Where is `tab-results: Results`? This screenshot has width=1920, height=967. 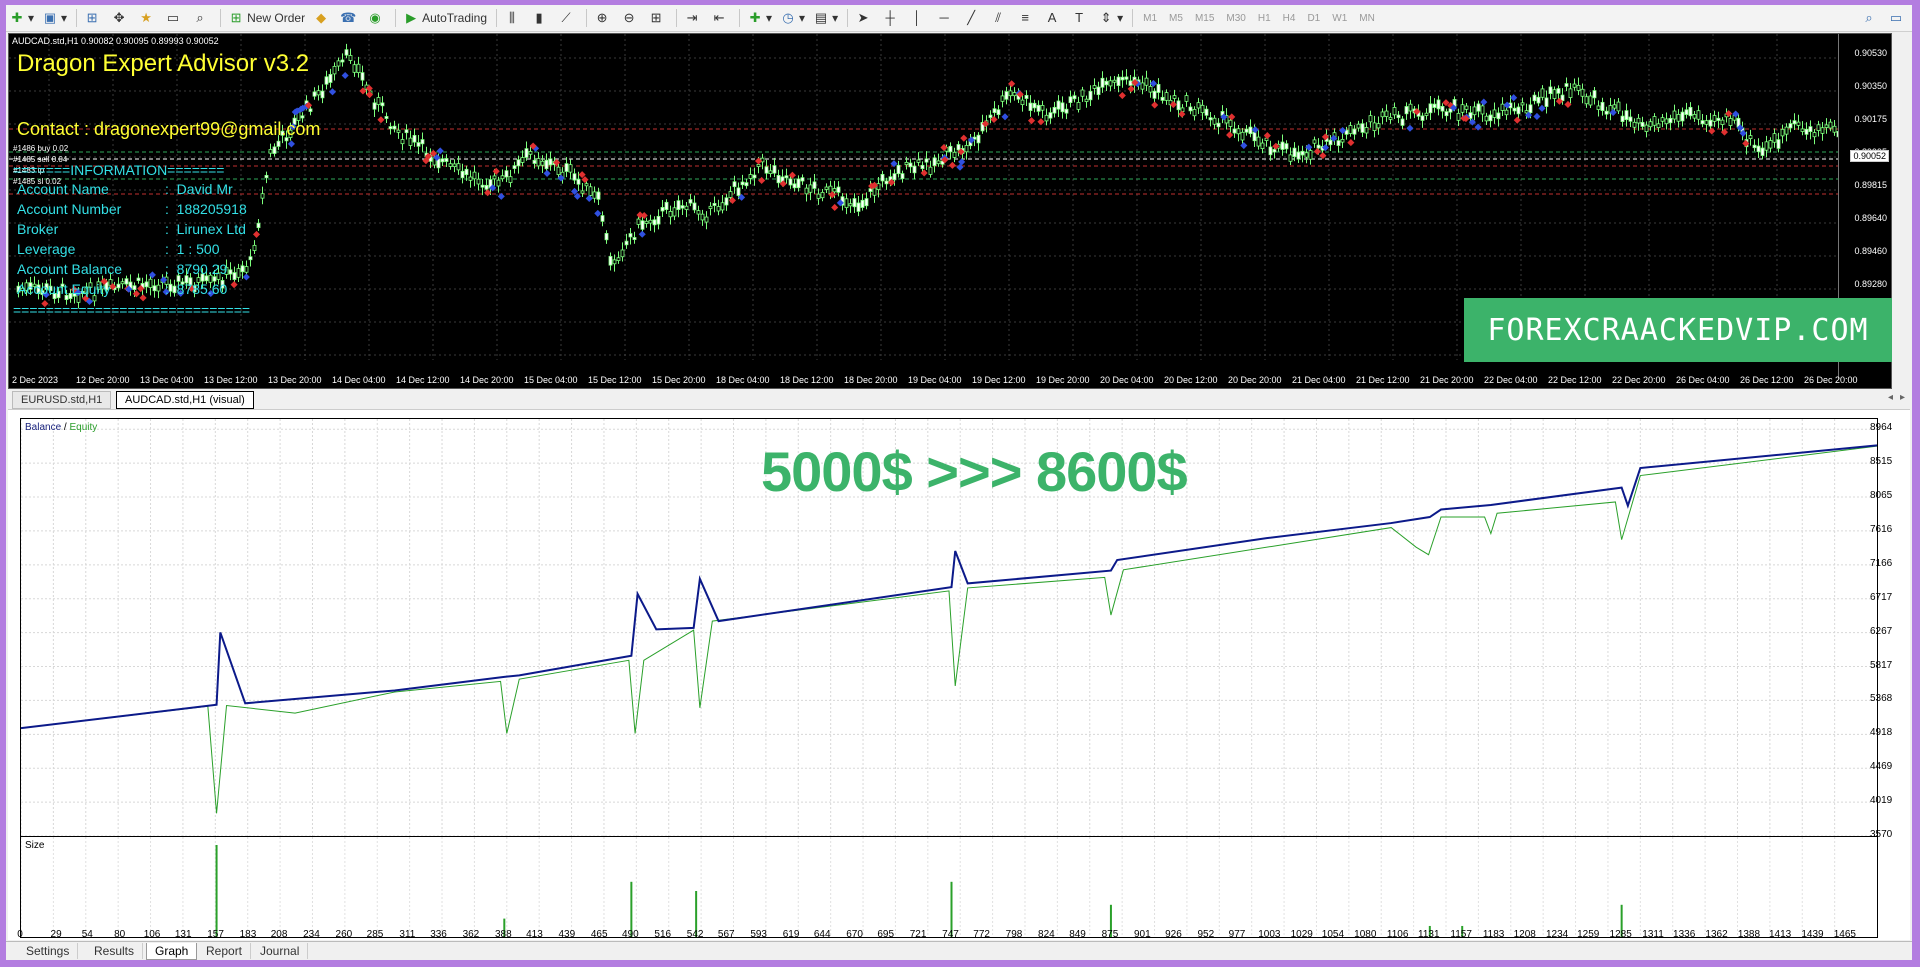 tab-results: Results is located at coordinates (115, 951).